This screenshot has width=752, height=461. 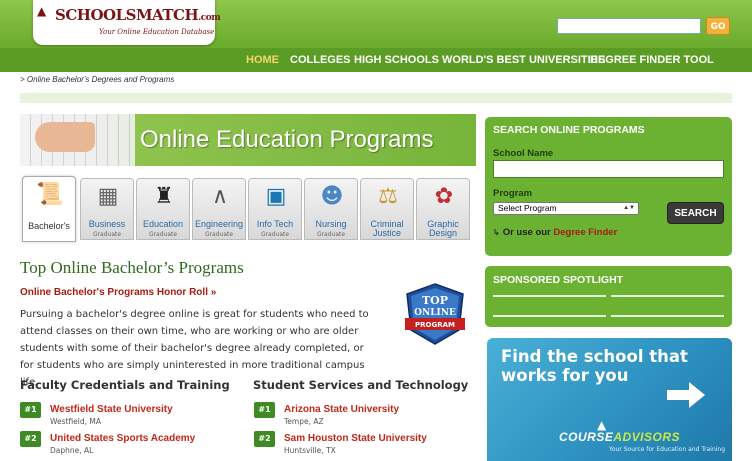 What do you see at coordinates (122, 438) in the screenshot?
I see `school-link: United States Sports Academy` at bounding box center [122, 438].